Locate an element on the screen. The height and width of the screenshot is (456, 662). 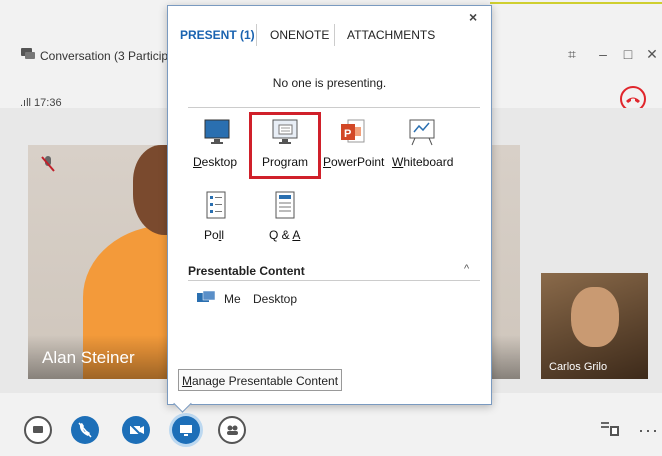
minimize-button: – is located at coordinates (603, 54).